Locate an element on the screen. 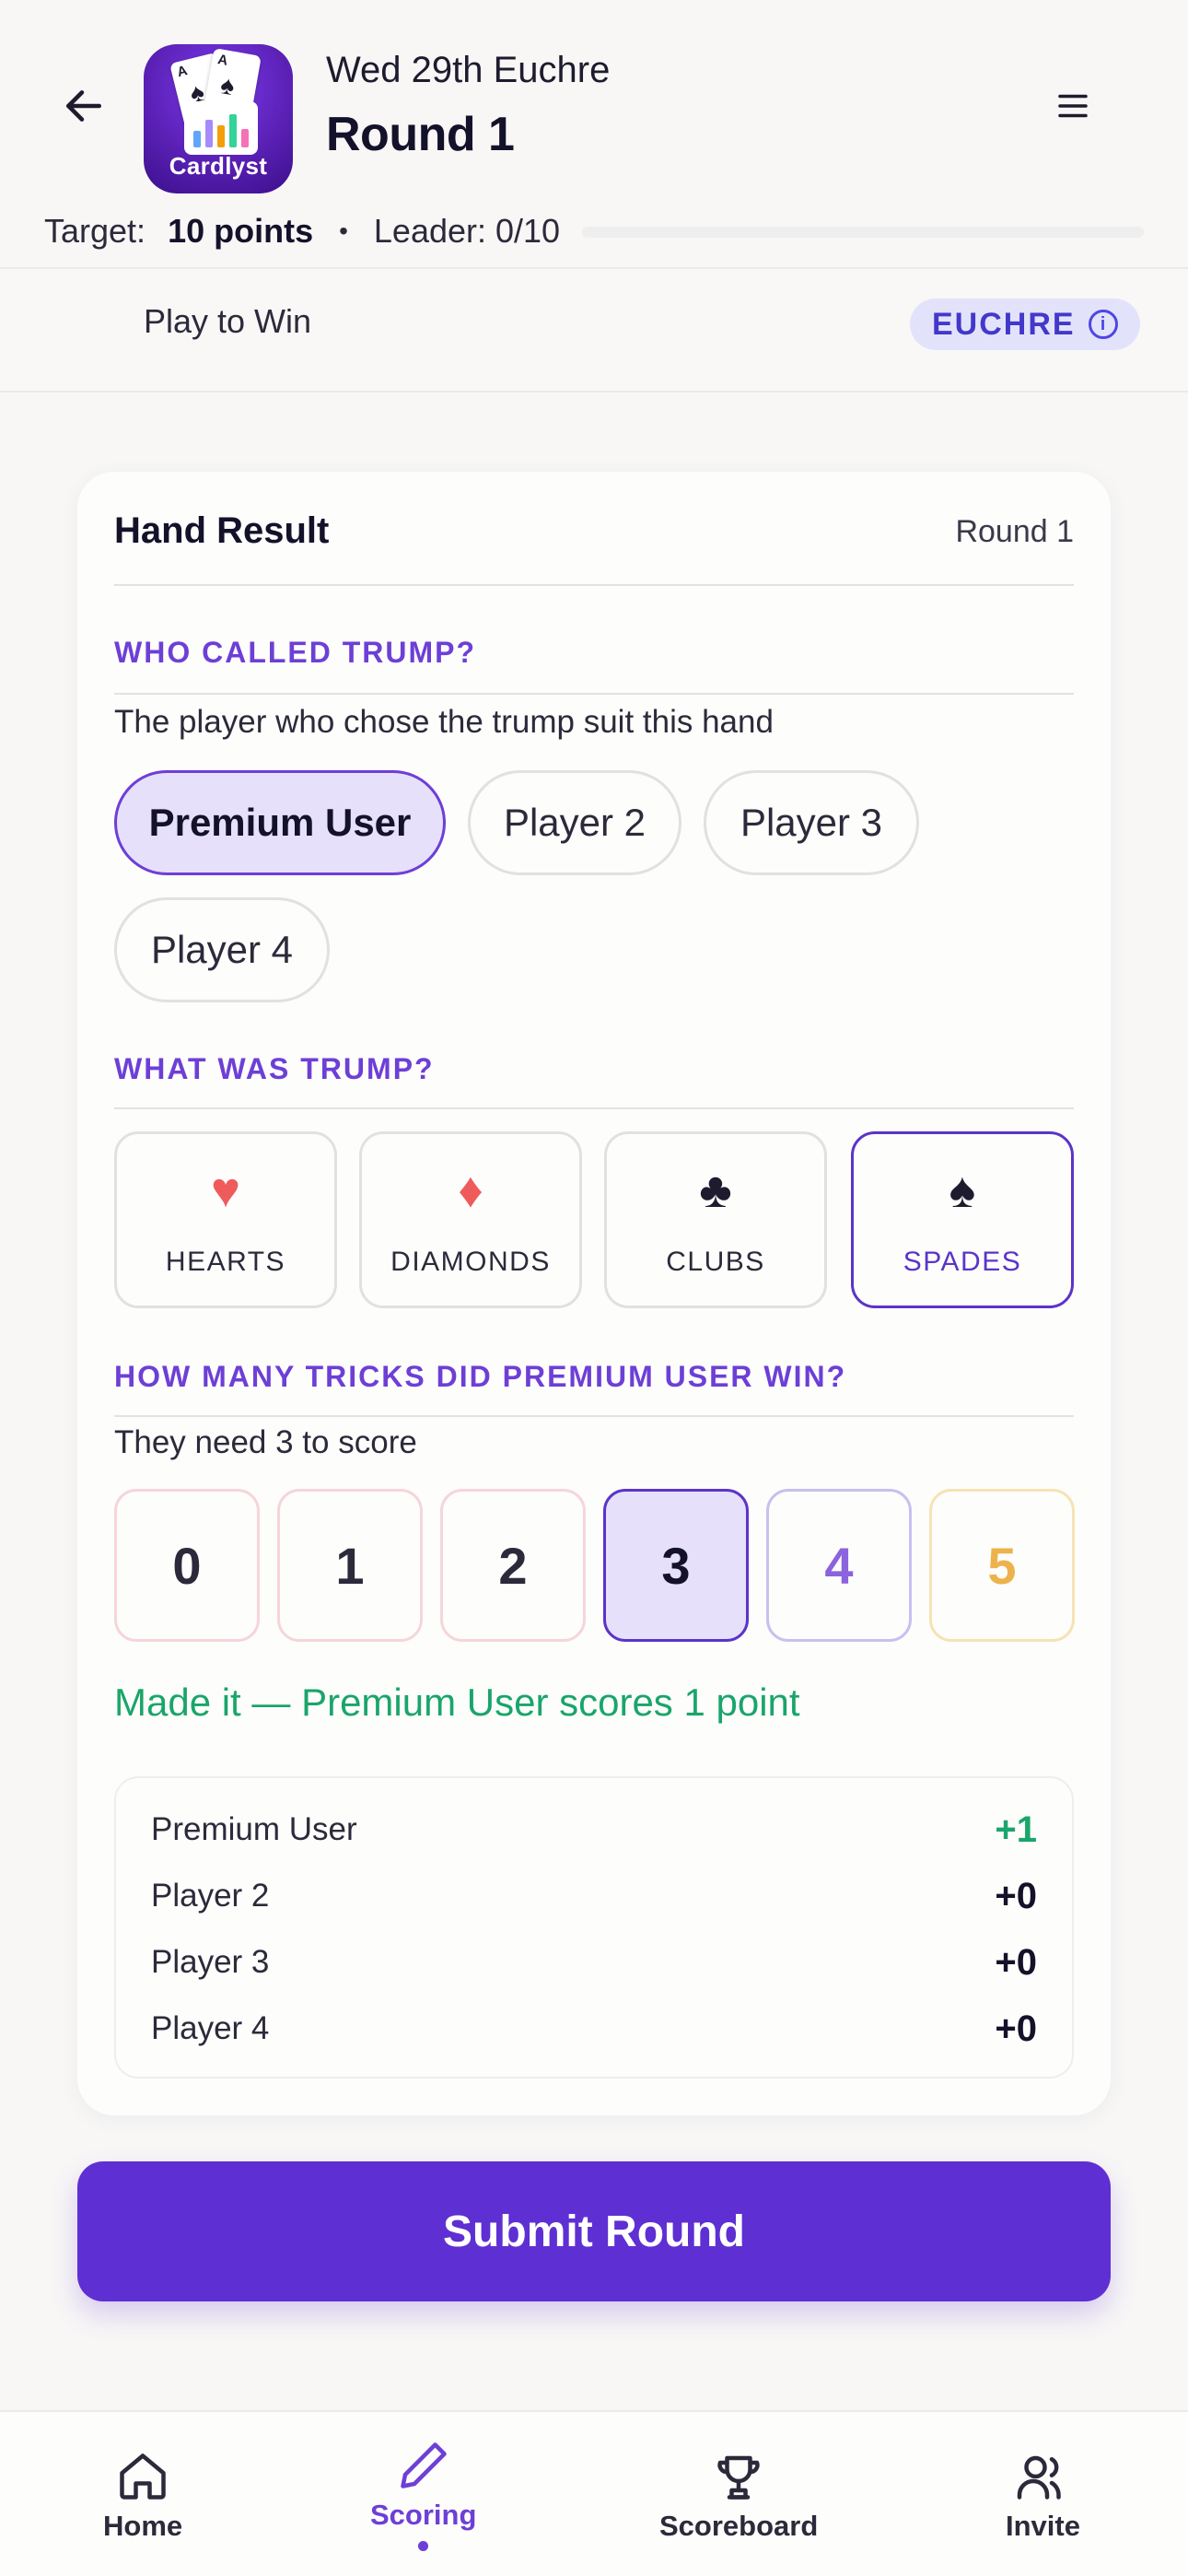  tricks-option-2: 2 is located at coordinates (513, 1565).